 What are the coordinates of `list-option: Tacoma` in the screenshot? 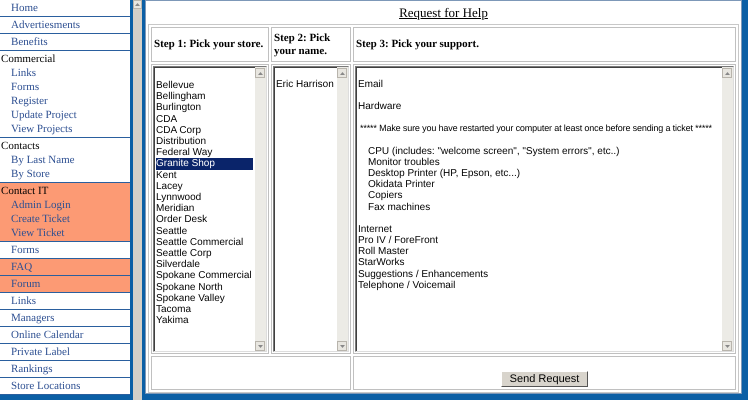 It's located at (204, 310).